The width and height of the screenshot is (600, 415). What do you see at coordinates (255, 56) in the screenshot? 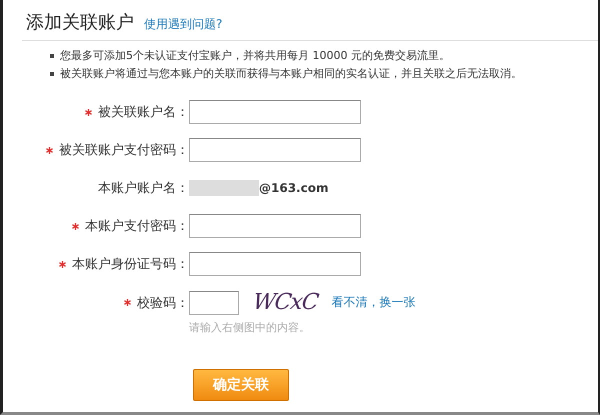
I see `note-text: 您最多可添加5个未认证支付宝账户，并将共用每月 10000 元的免费交易流里。` at bounding box center [255, 56].